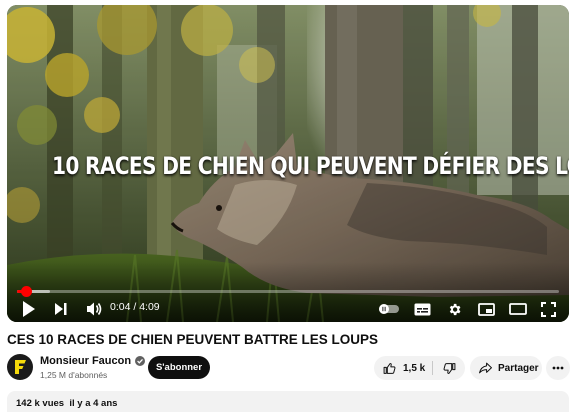  I want to click on subscriber-count: 1,25 M d'abonnés, so click(74, 375).